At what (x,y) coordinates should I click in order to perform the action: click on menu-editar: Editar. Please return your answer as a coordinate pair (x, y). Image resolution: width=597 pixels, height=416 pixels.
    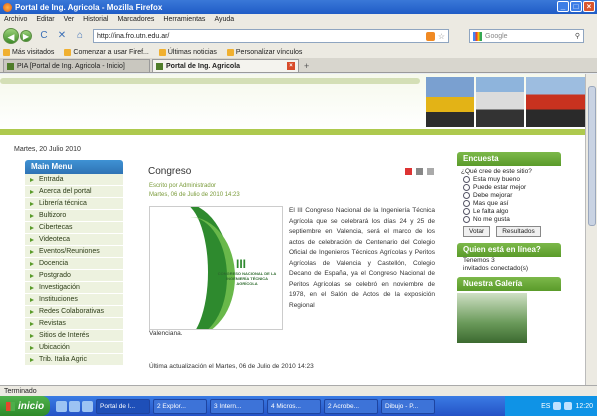
    Looking at the image, I should click on (45, 19).